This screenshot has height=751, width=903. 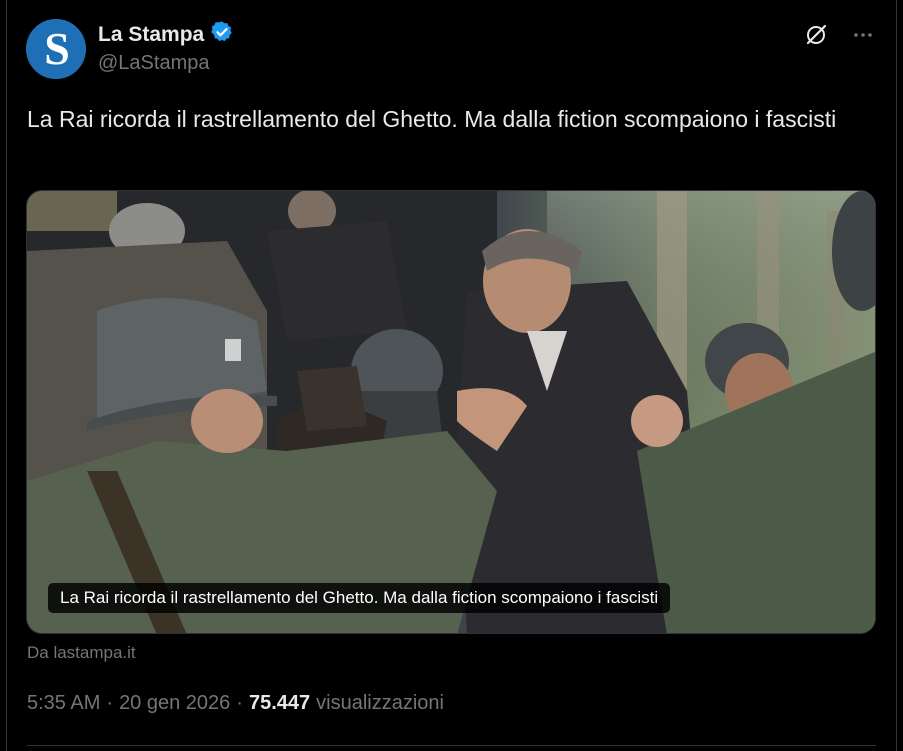 What do you see at coordinates (151, 35) in the screenshot?
I see `author-display-name: La Stampa` at bounding box center [151, 35].